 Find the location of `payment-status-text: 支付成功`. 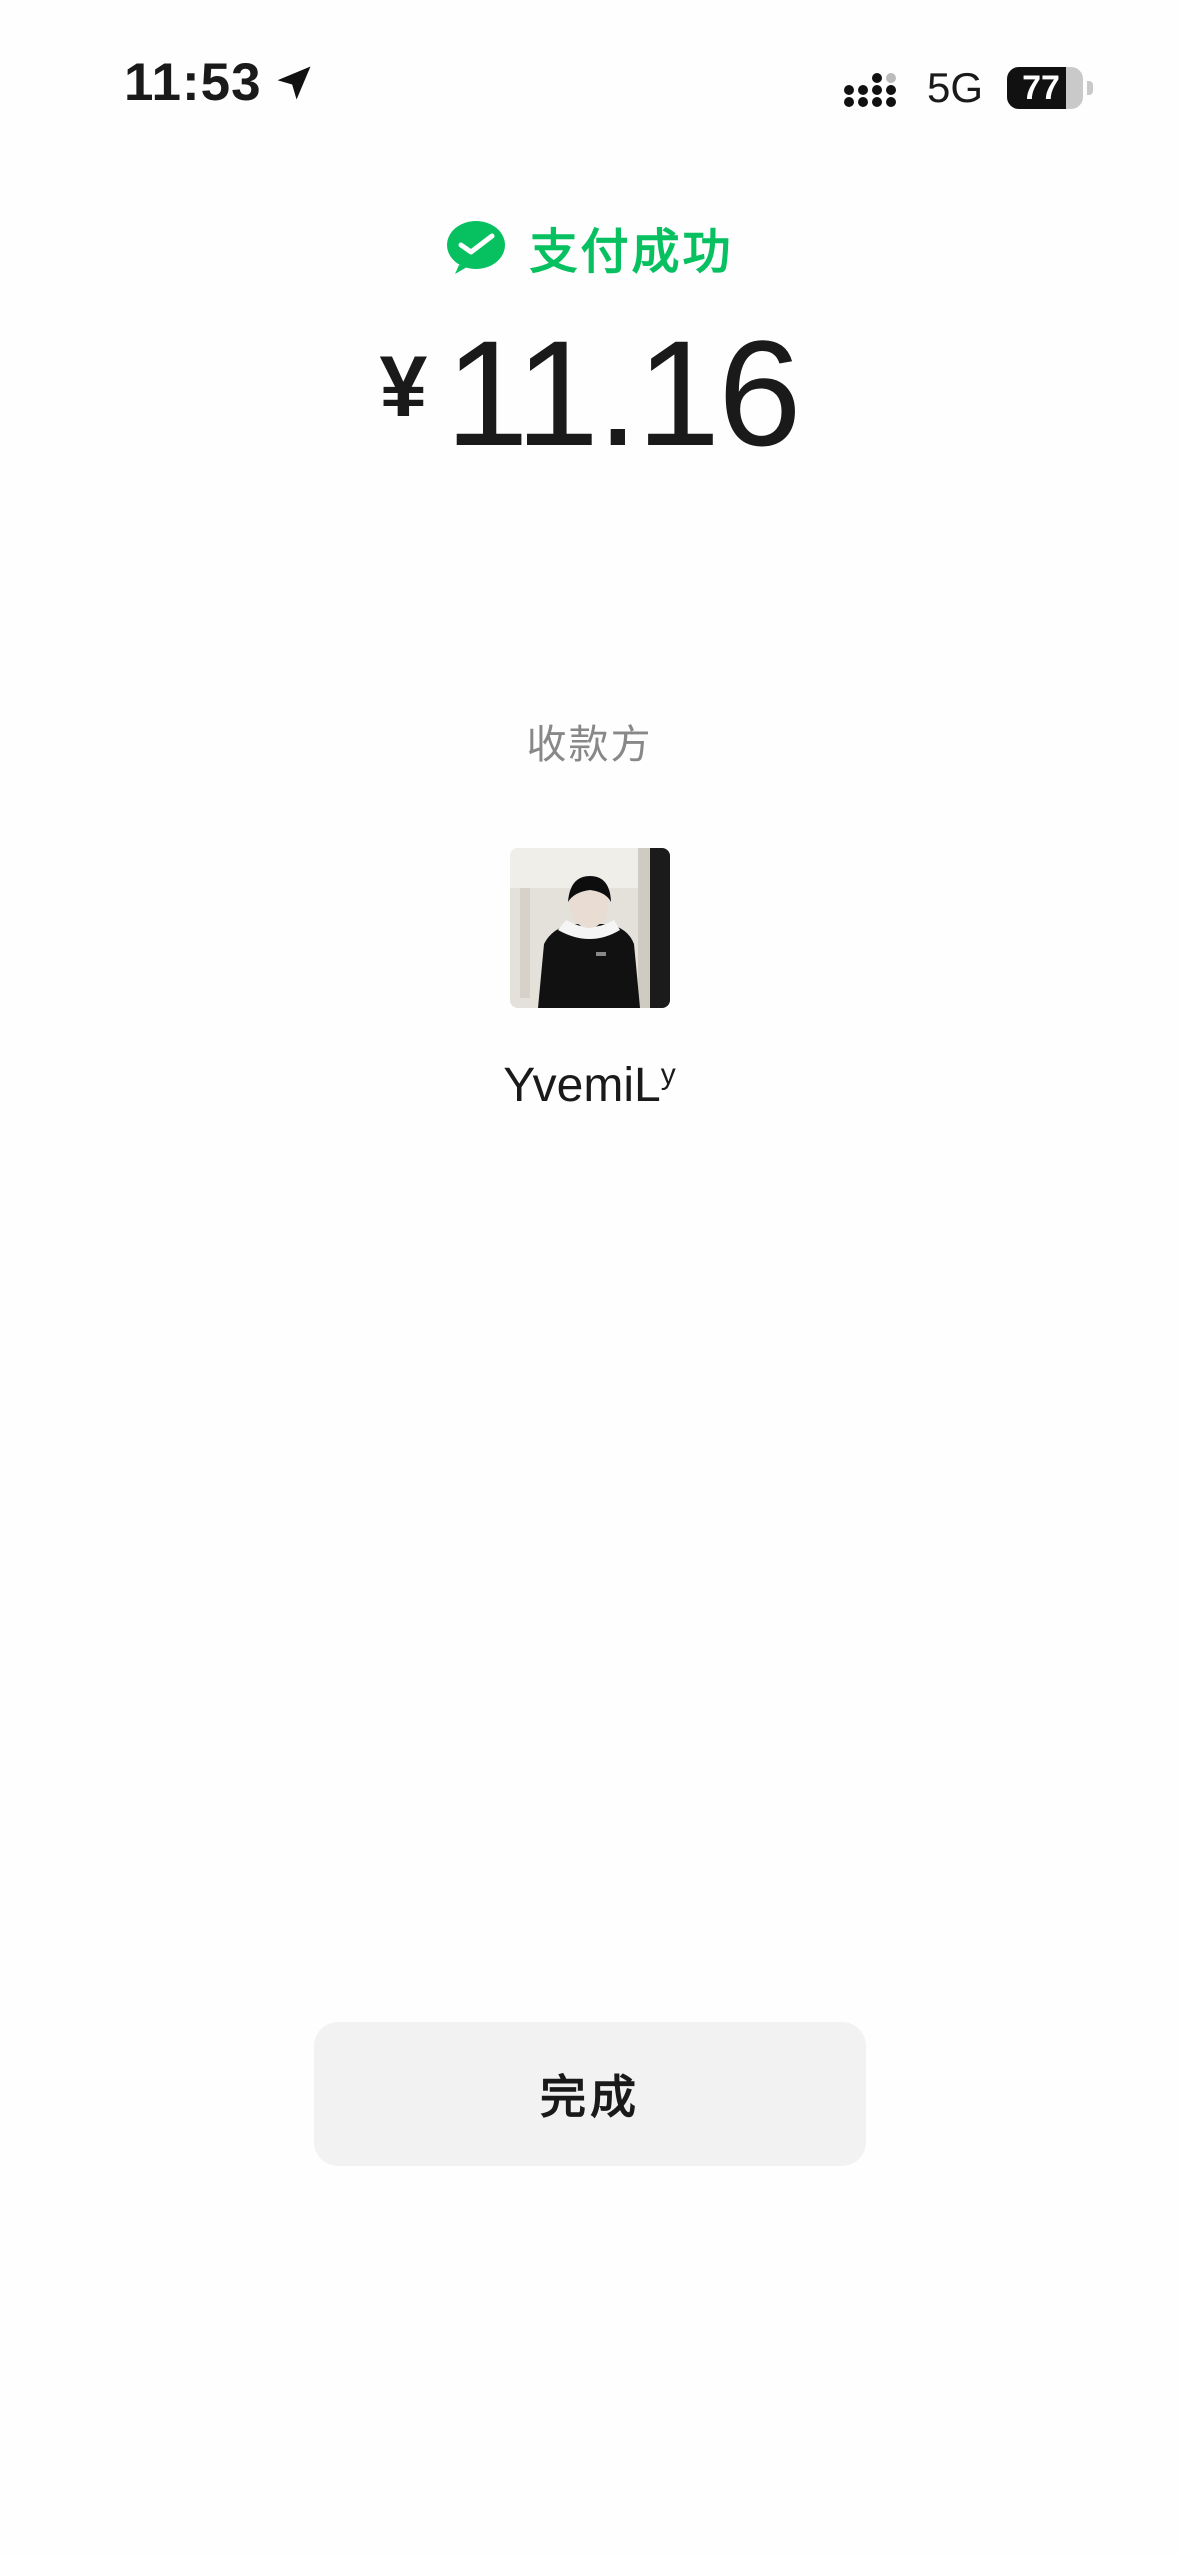

payment-status-text: 支付成功 is located at coordinates (631, 252).